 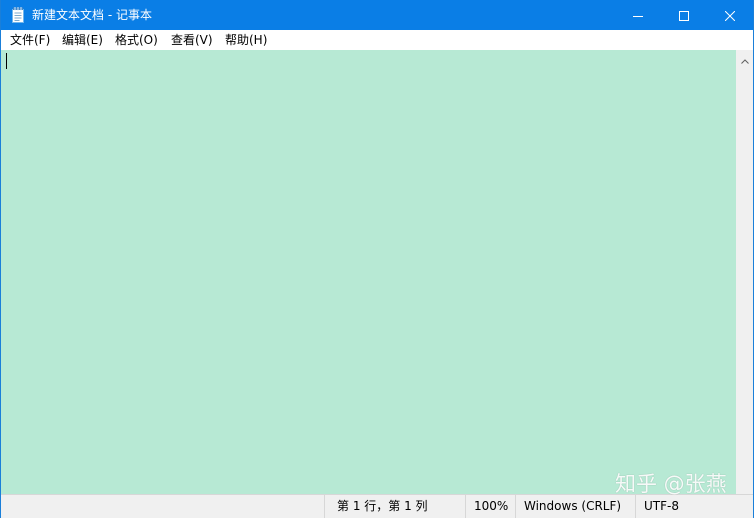 What do you see at coordinates (18, 15) in the screenshot?
I see `notepad-icon` at bounding box center [18, 15].